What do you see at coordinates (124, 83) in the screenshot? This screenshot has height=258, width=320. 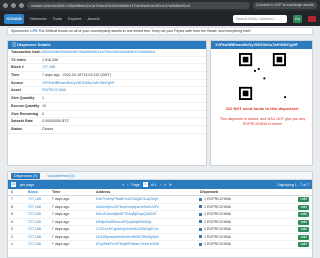 I see `detail-value: 1VPKoNBEwexBvDyVtE2Dk6u7aHVNN7gHF` at bounding box center [124, 83].